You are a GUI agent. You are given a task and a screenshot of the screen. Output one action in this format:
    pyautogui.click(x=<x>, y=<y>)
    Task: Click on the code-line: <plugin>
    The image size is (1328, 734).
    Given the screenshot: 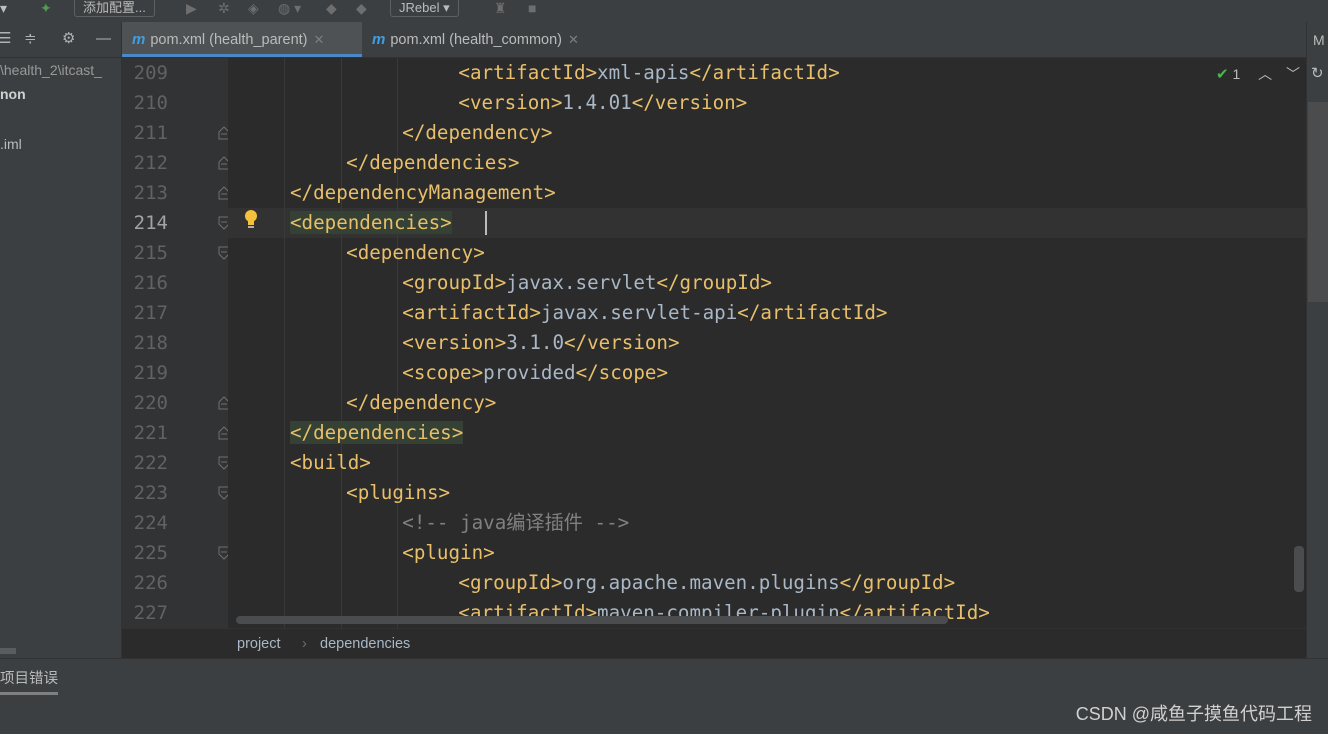 What is the action you would take?
    pyautogui.click(x=448, y=553)
    